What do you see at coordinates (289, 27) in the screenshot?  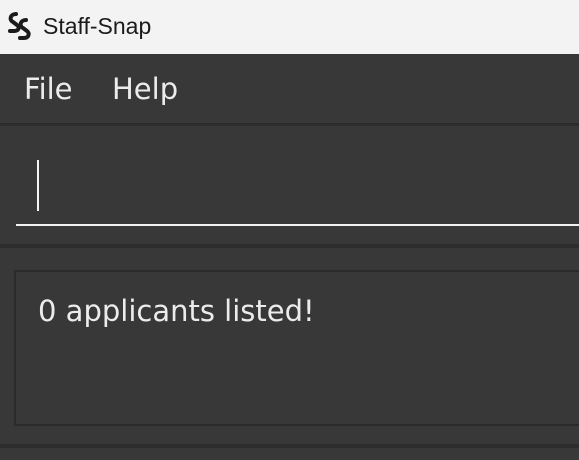 I see `window-titlebar: Staff-Snap` at bounding box center [289, 27].